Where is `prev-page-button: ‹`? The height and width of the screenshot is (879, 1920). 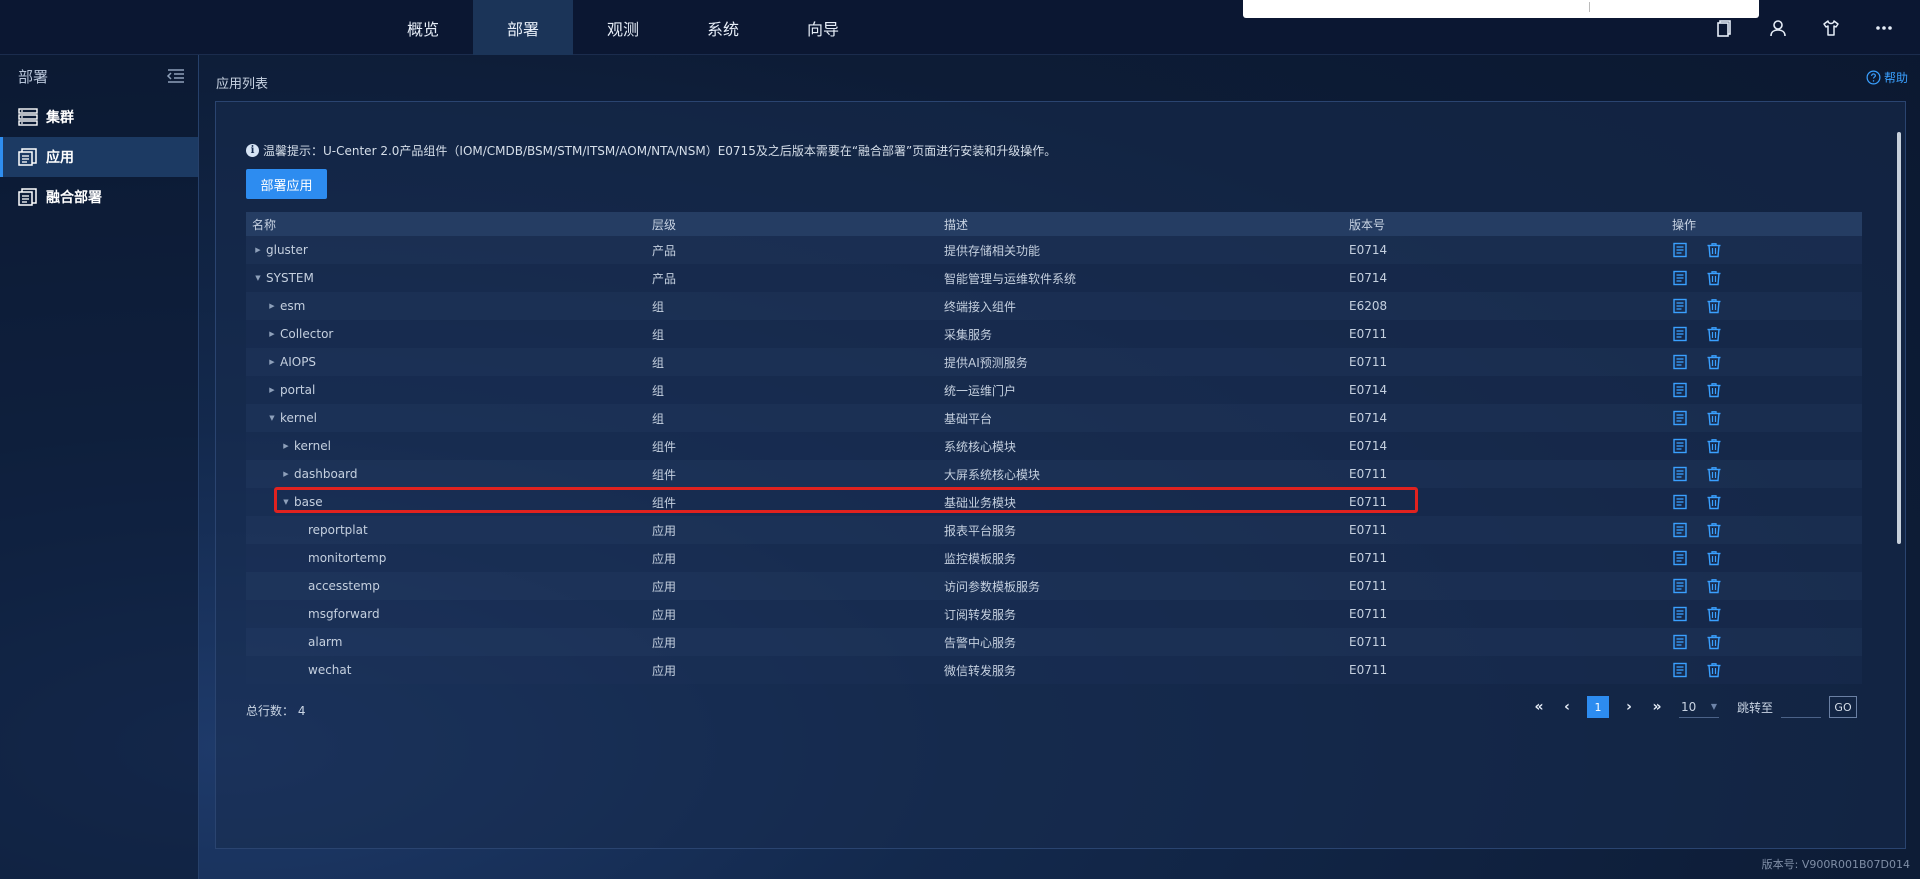 prev-page-button: ‹ is located at coordinates (1567, 707).